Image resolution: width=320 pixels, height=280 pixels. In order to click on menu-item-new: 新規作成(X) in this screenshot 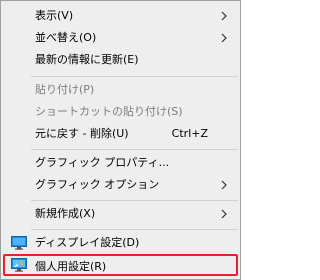, I will do `click(120, 214)`.